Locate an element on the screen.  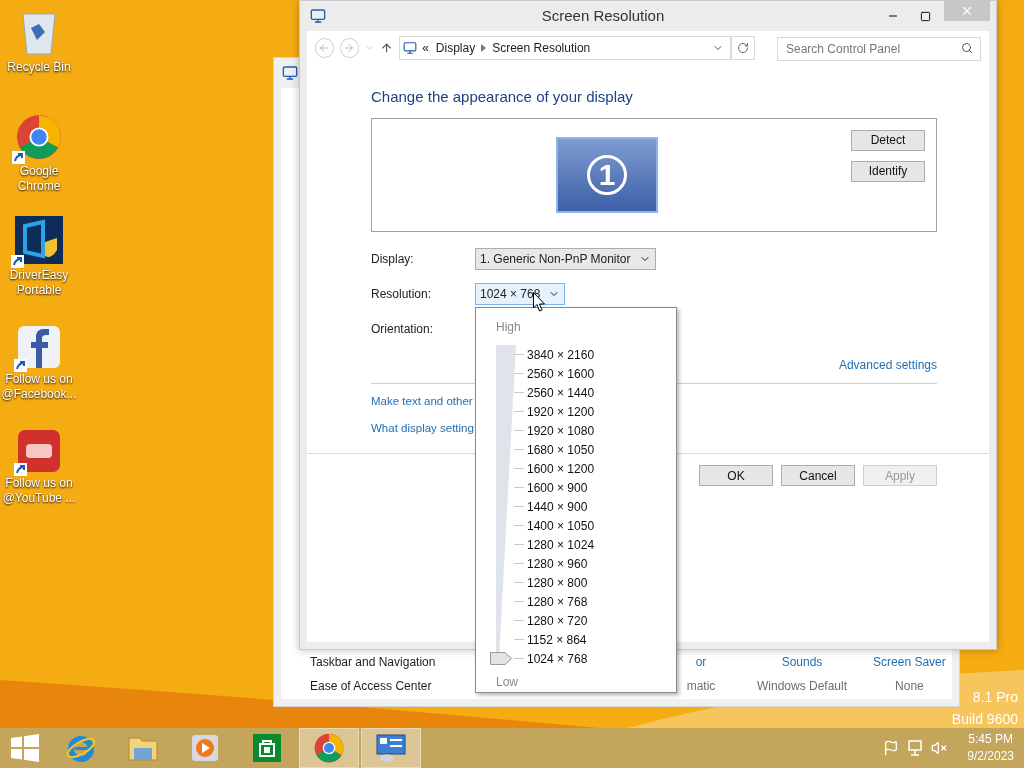
volume-muted-icon is located at coordinates (939, 748).